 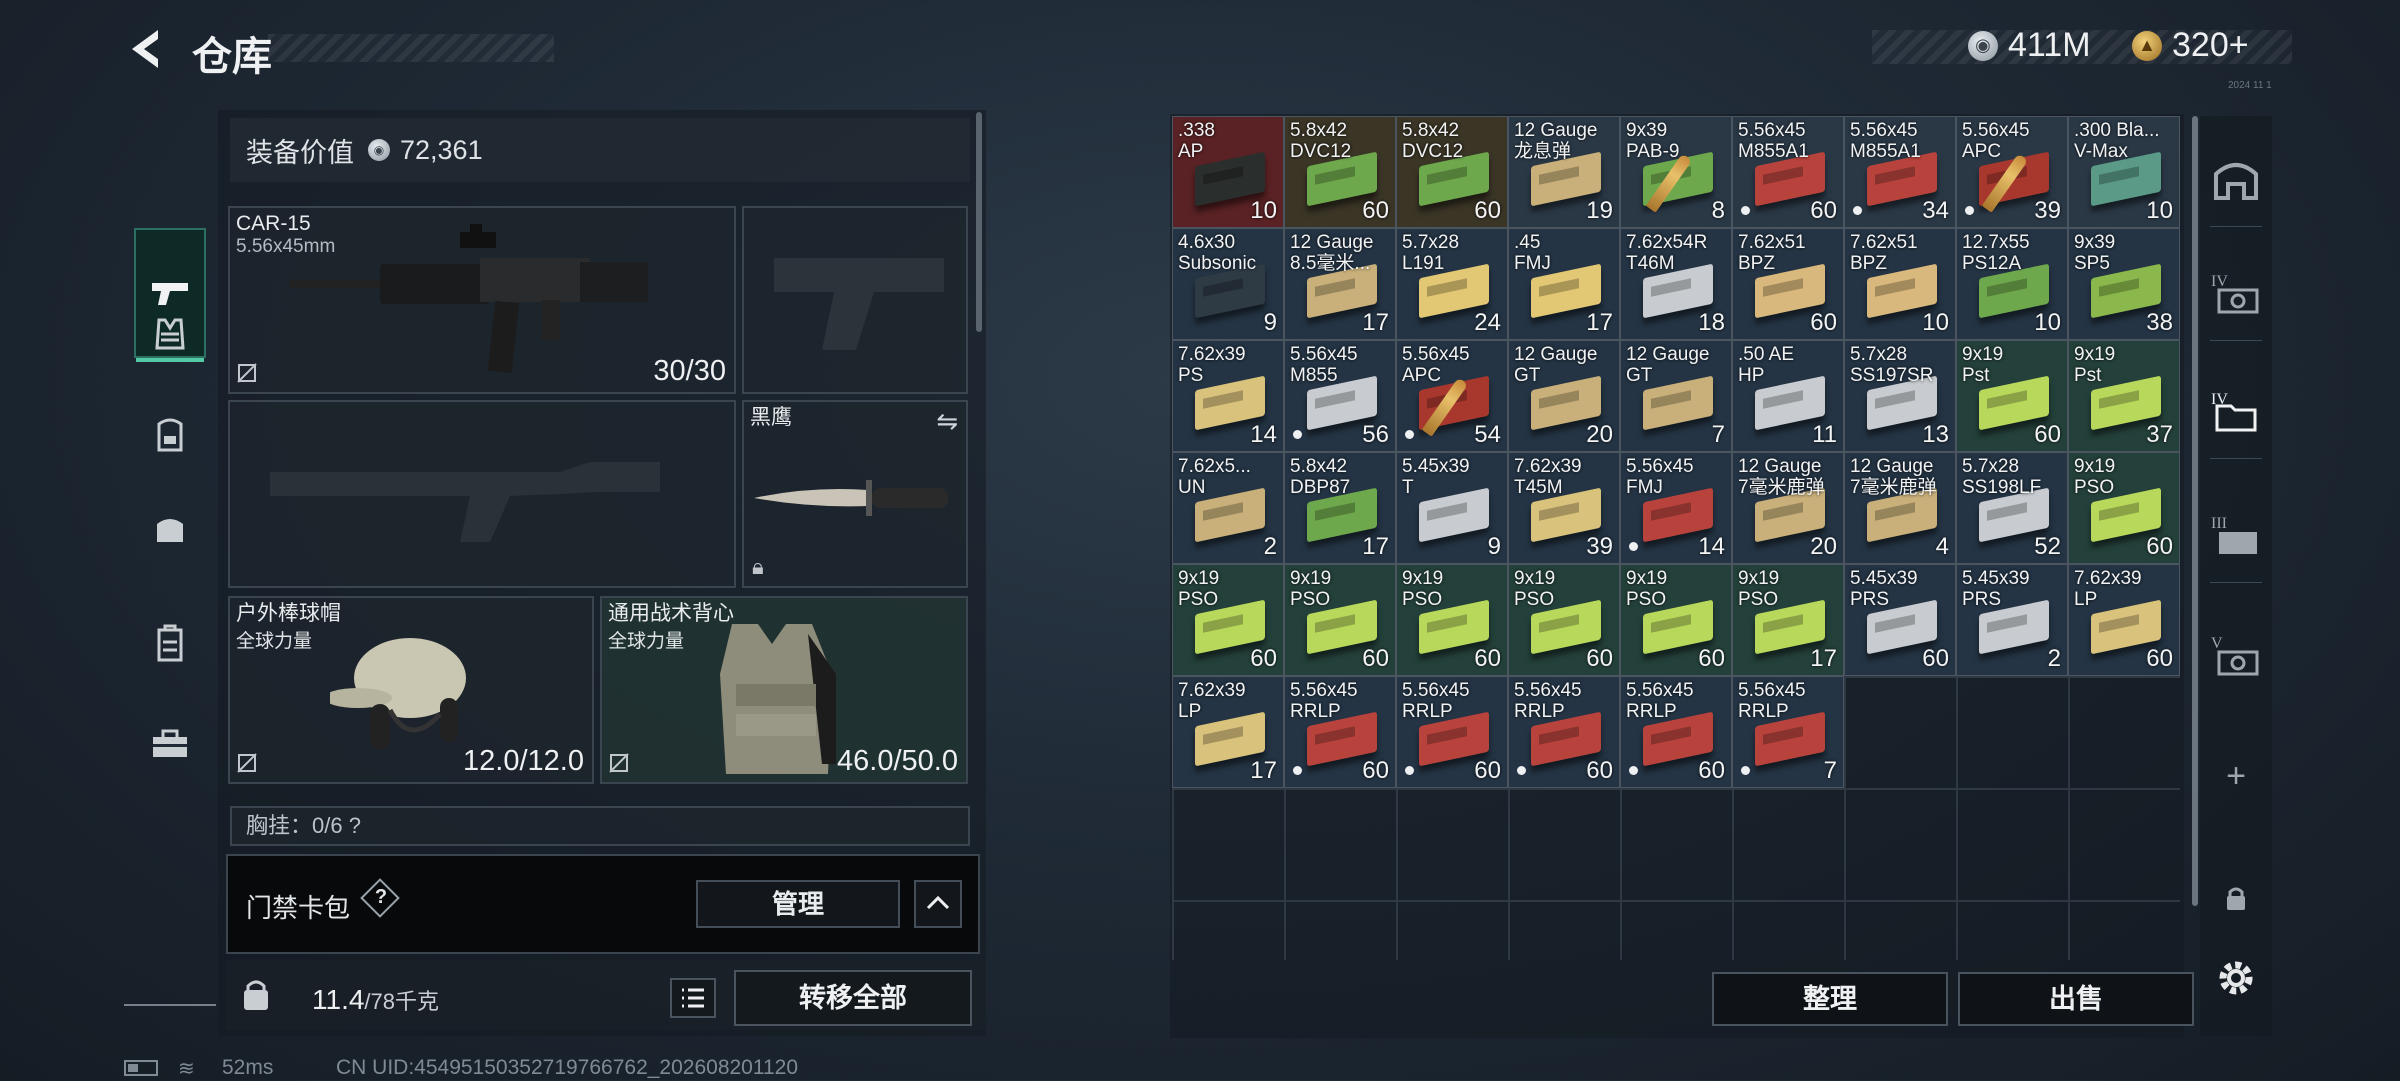 I want to click on inventory-item: 12 Gauge 7毫米鹿弹 20, so click(x=1788, y=508).